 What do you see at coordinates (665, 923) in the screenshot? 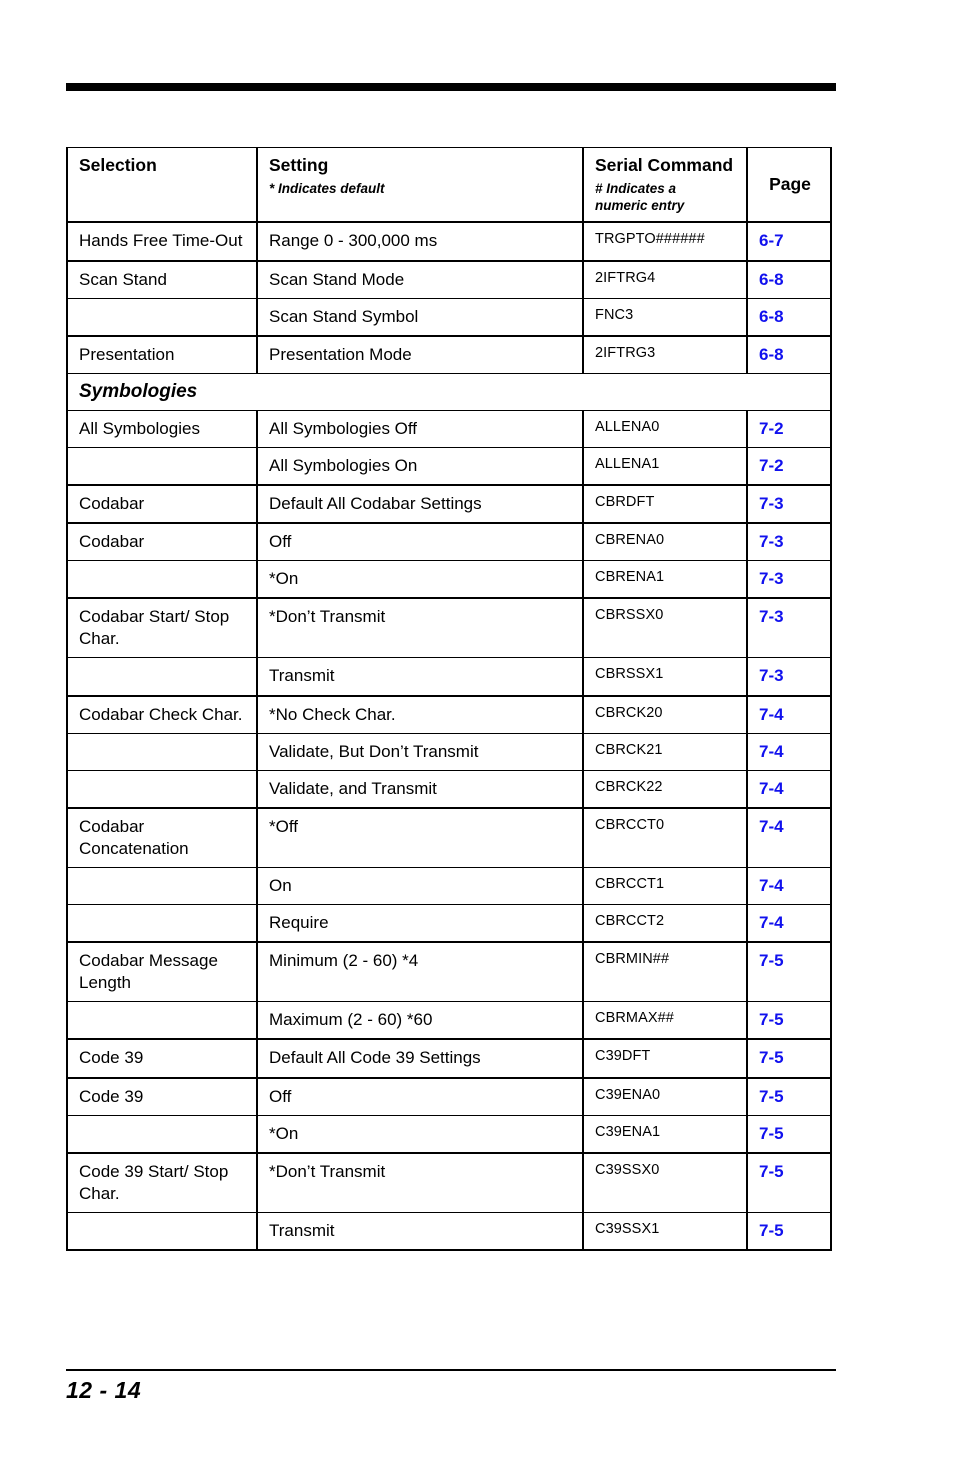
I see `cell-serial-command: CBRCCT2` at bounding box center [665, 923].